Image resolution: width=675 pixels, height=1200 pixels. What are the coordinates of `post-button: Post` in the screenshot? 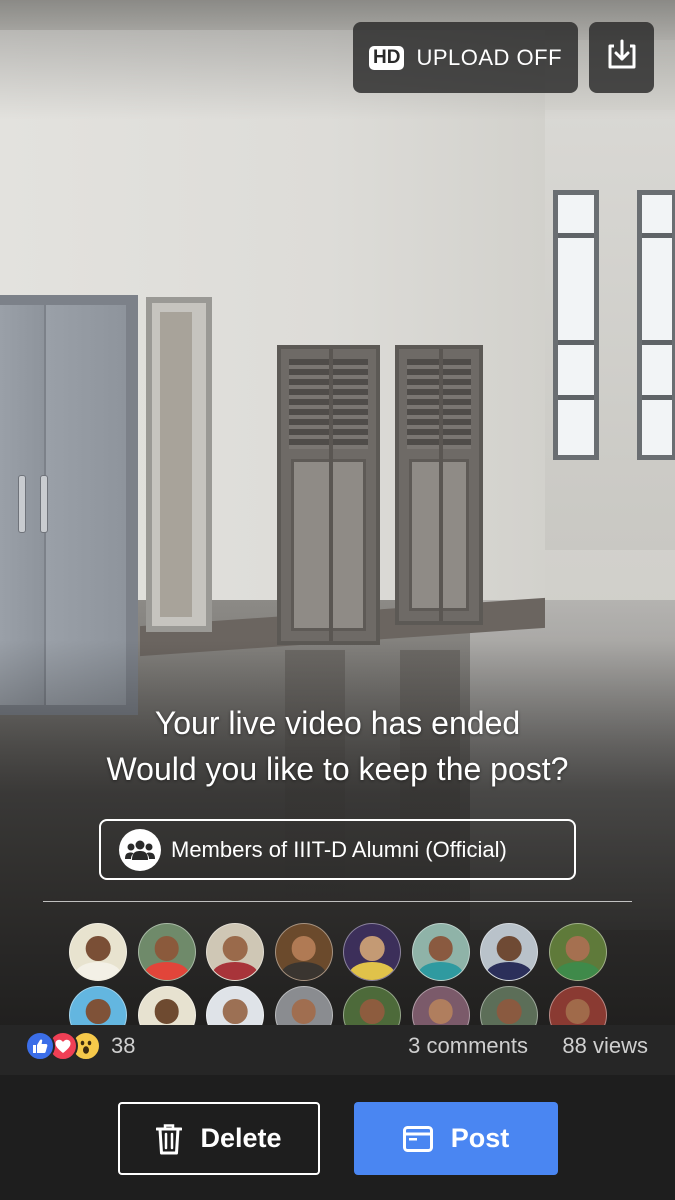 It's located at (456, 1138).